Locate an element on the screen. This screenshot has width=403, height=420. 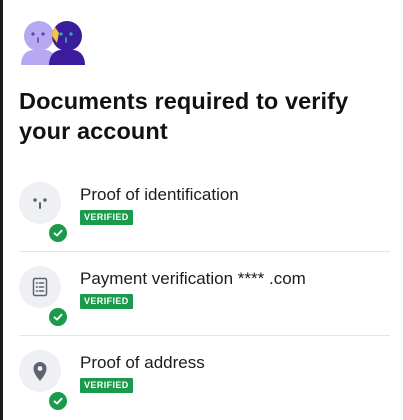
document-name: Payment verification **** .com is located at coordinates (193, 278).